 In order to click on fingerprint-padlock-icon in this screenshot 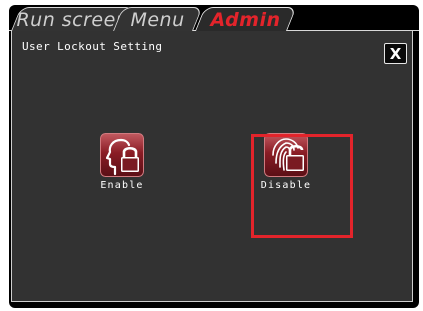, I will do `click(286, 155)`.